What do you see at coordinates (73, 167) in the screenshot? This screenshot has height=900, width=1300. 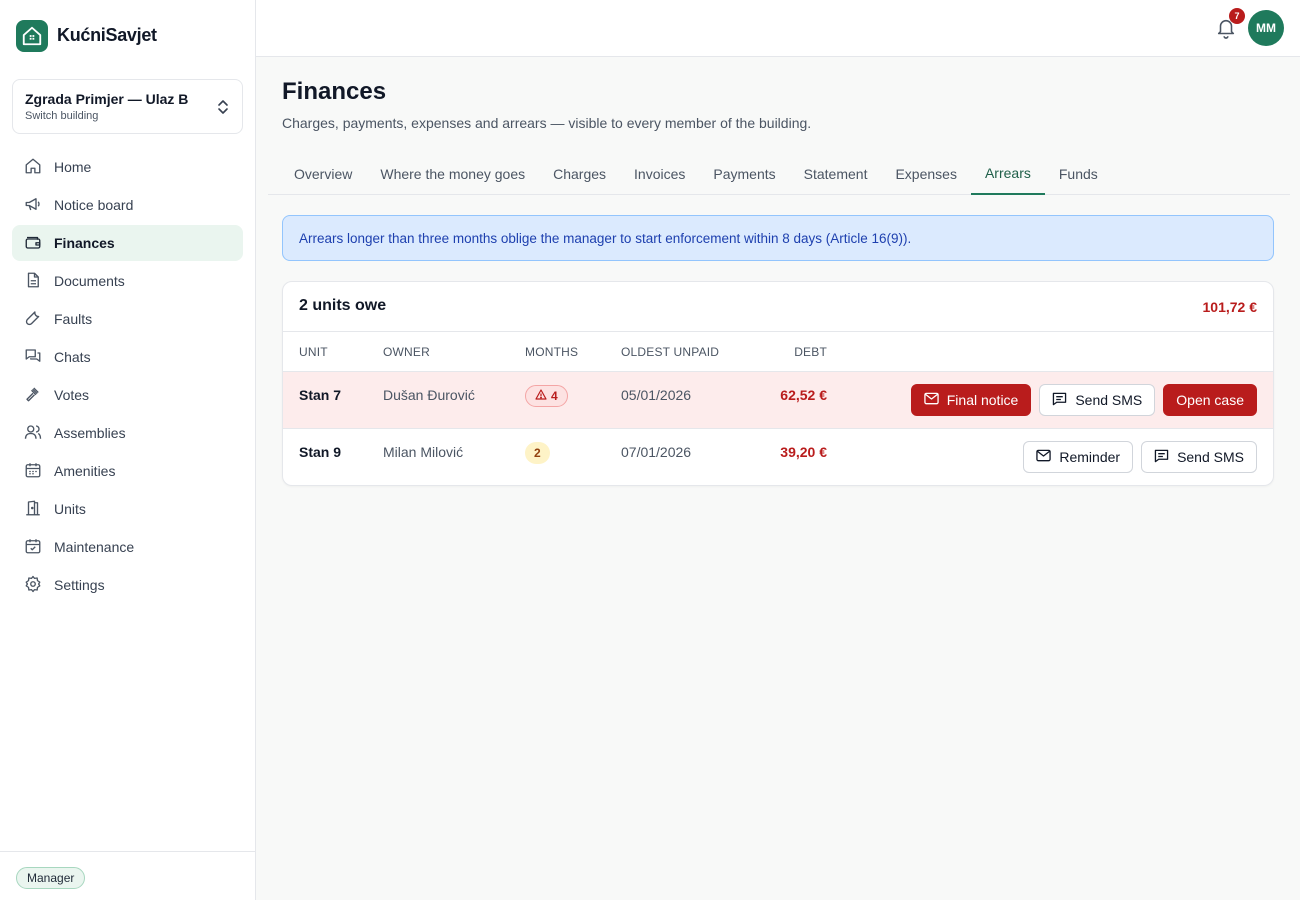 I see `sidebar-item-label: Home` at bounding box center [73, 167].